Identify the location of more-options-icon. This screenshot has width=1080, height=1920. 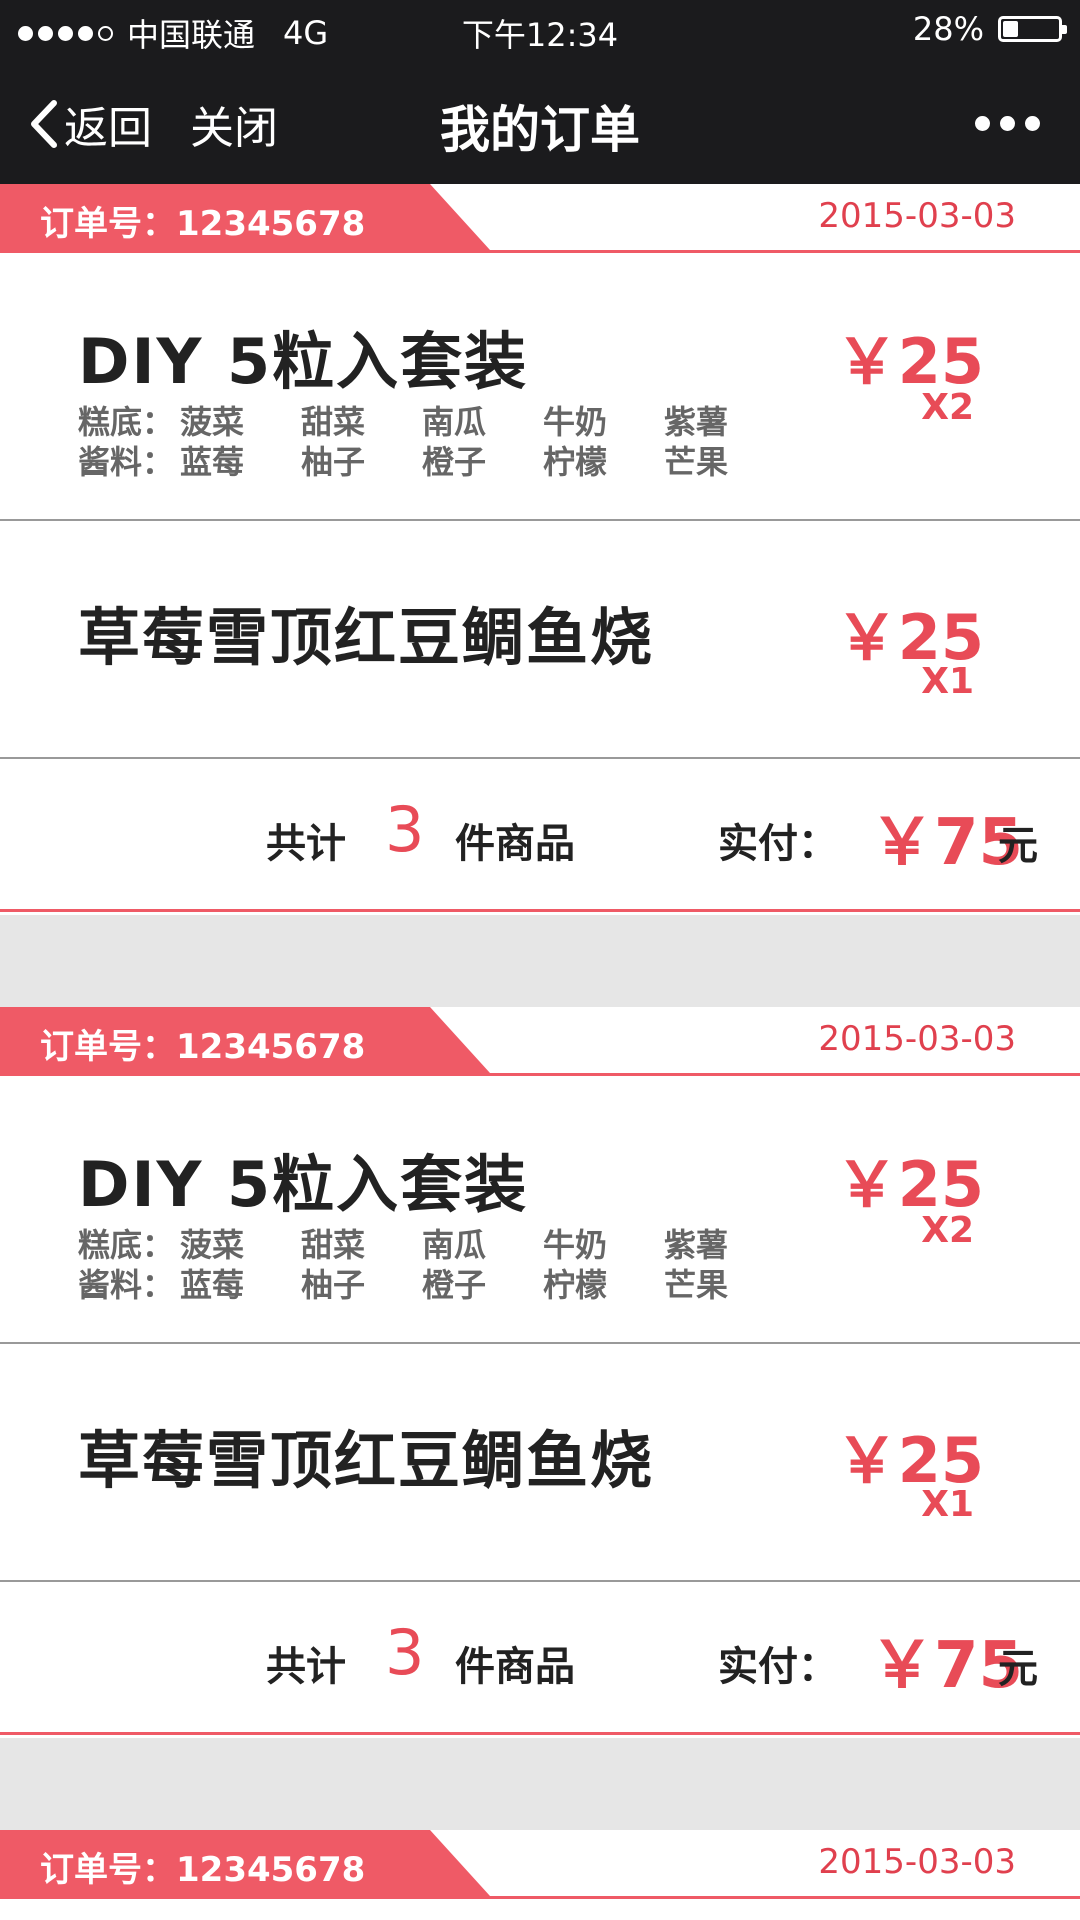
(1007, 123).